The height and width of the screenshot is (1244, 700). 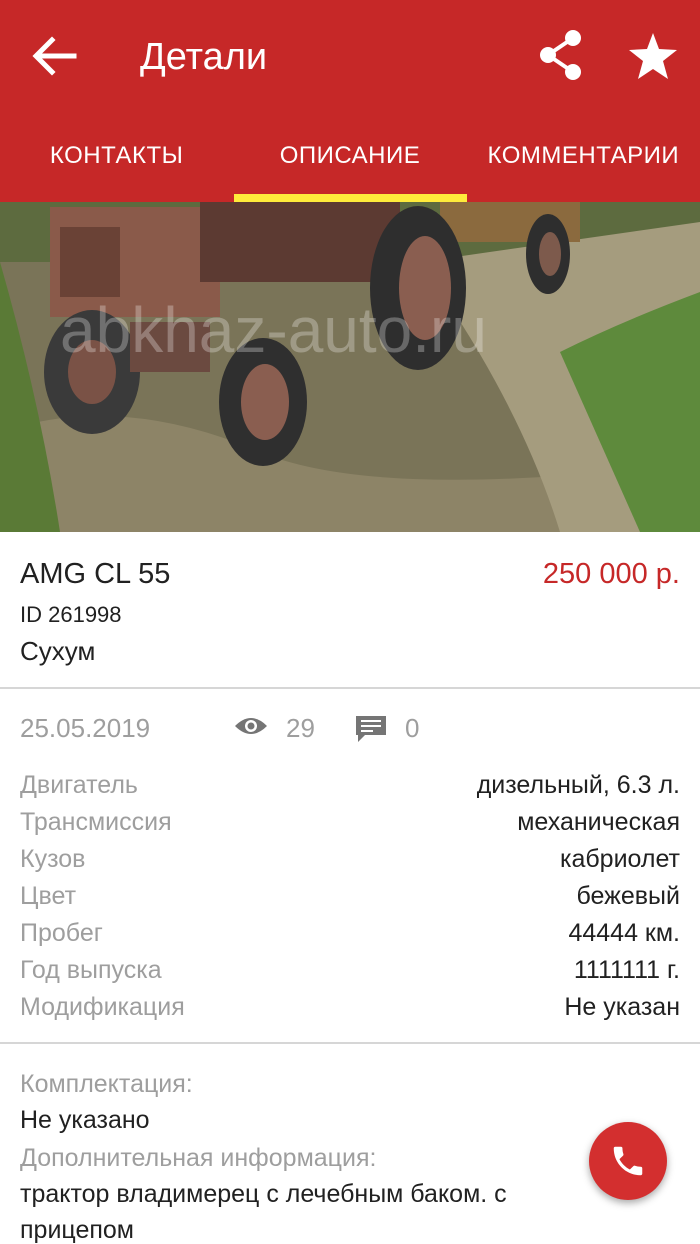 What do you see at coordinates (91, 970) in the screenshot?
I see `spec-label: Год выпуска` at bounding box center [91, 970].